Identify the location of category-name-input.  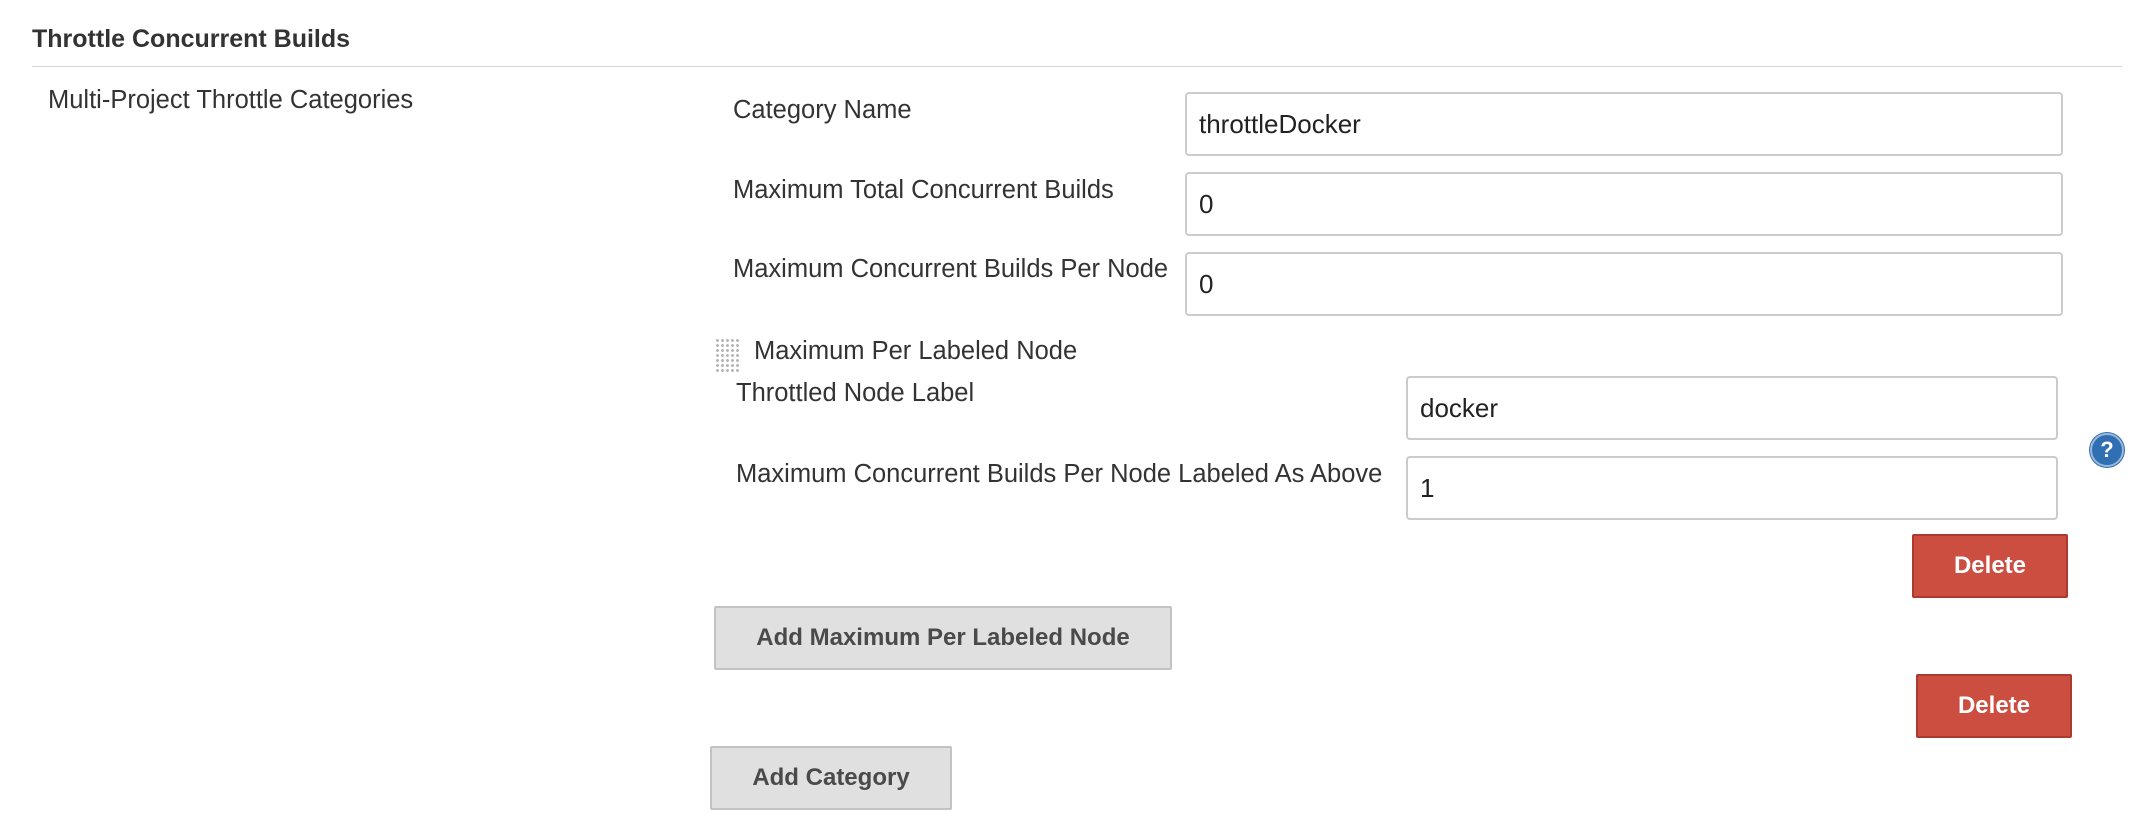
(1624, 124).